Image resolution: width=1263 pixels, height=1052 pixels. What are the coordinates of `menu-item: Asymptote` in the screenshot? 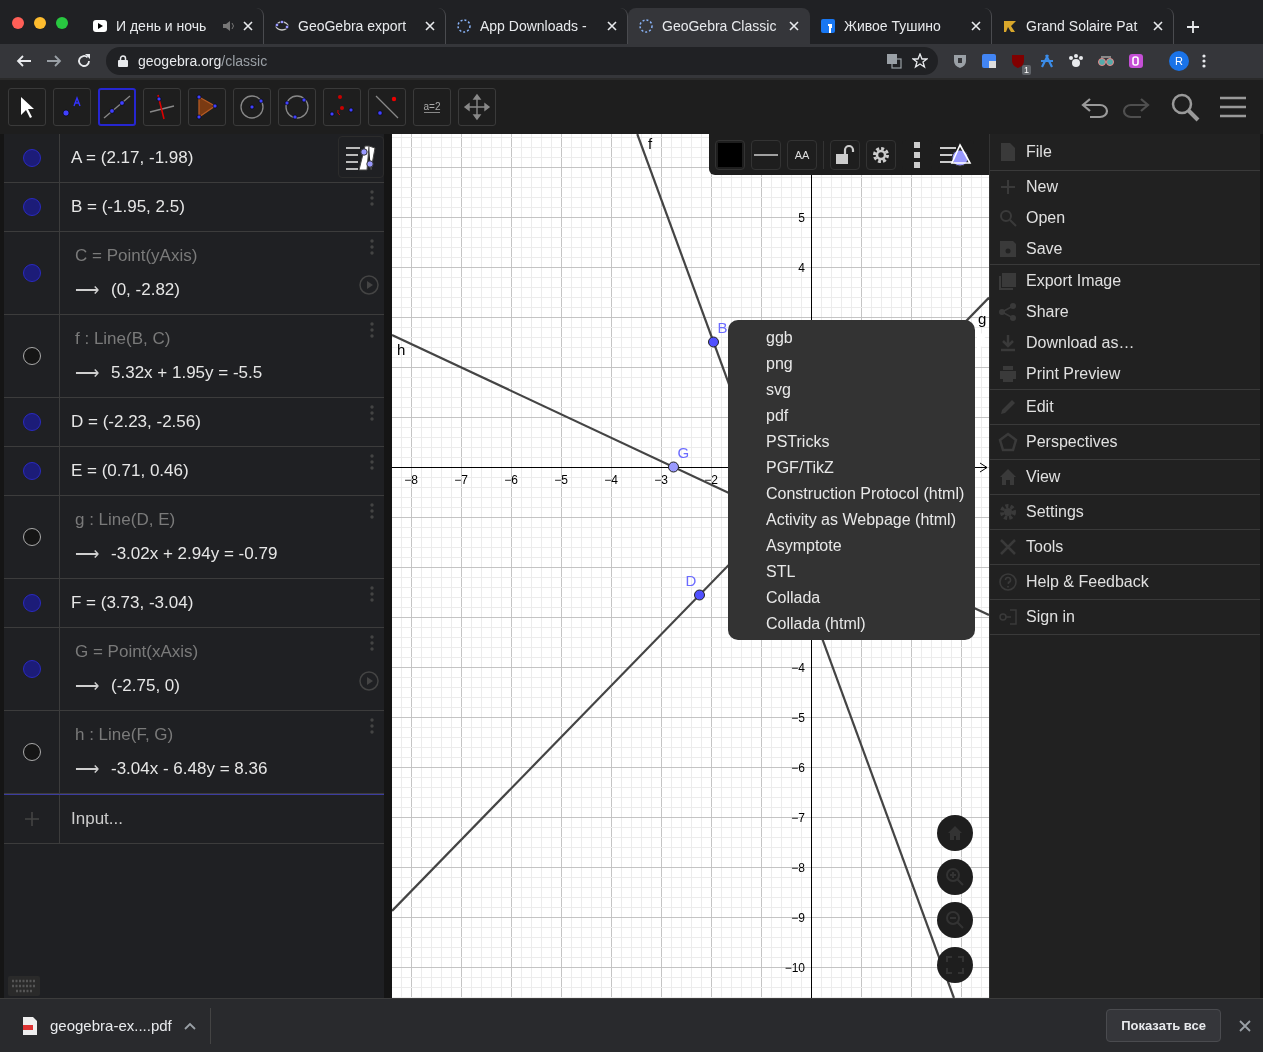 It's located at (804, 546).